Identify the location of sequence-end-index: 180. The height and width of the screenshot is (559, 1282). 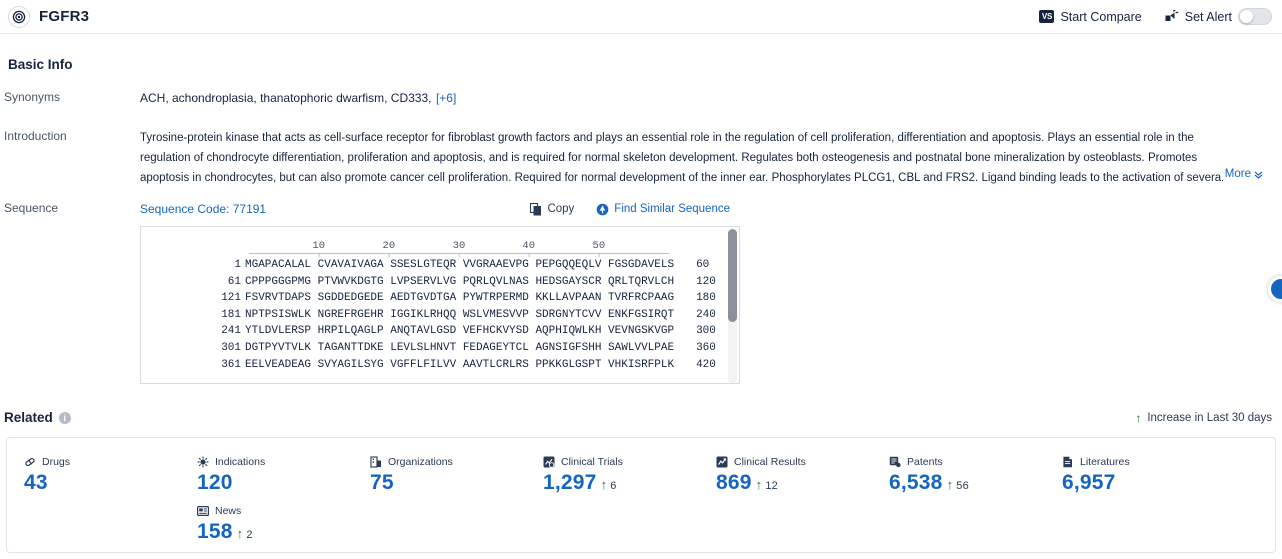
(706, 298).